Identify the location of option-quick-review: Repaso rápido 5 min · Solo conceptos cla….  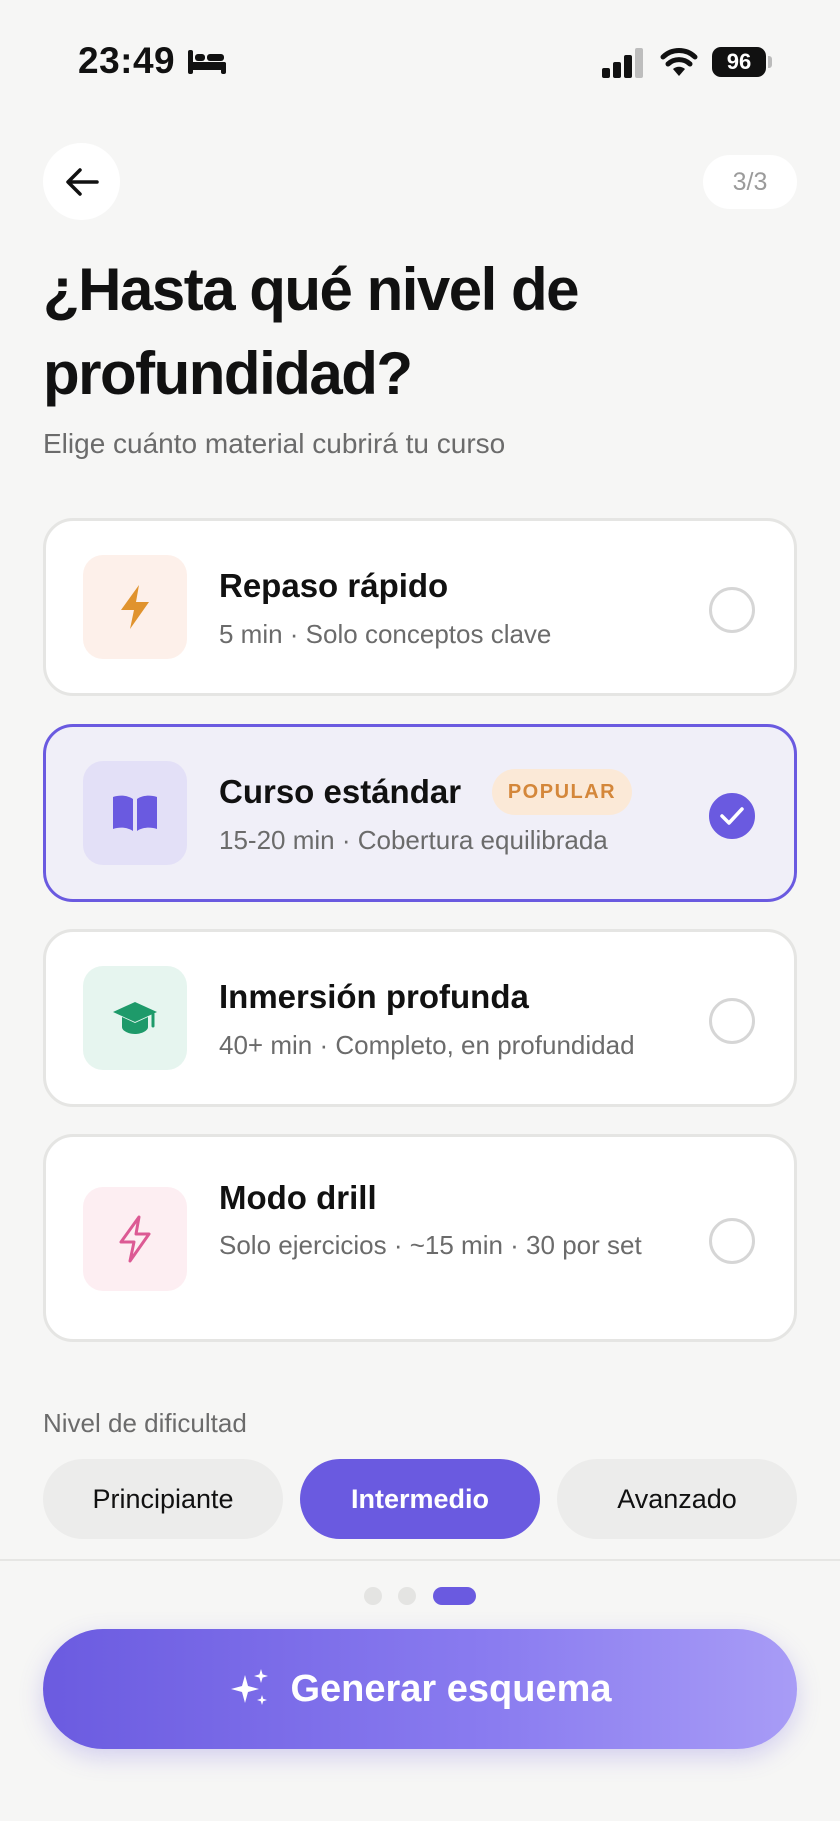
(420, 607).